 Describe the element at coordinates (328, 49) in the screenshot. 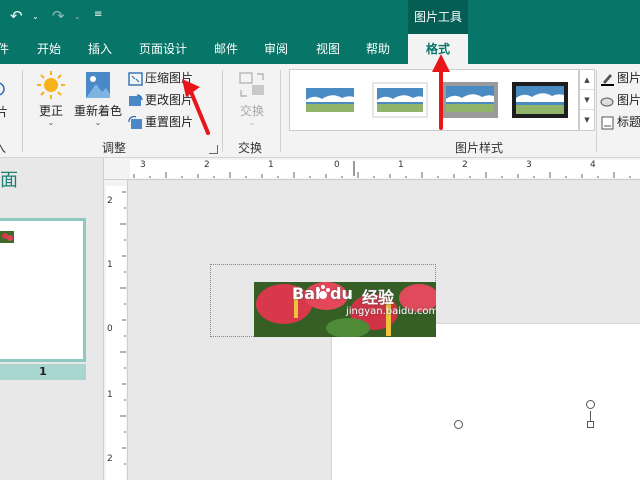

I see `tab-view: 视图` at that location.